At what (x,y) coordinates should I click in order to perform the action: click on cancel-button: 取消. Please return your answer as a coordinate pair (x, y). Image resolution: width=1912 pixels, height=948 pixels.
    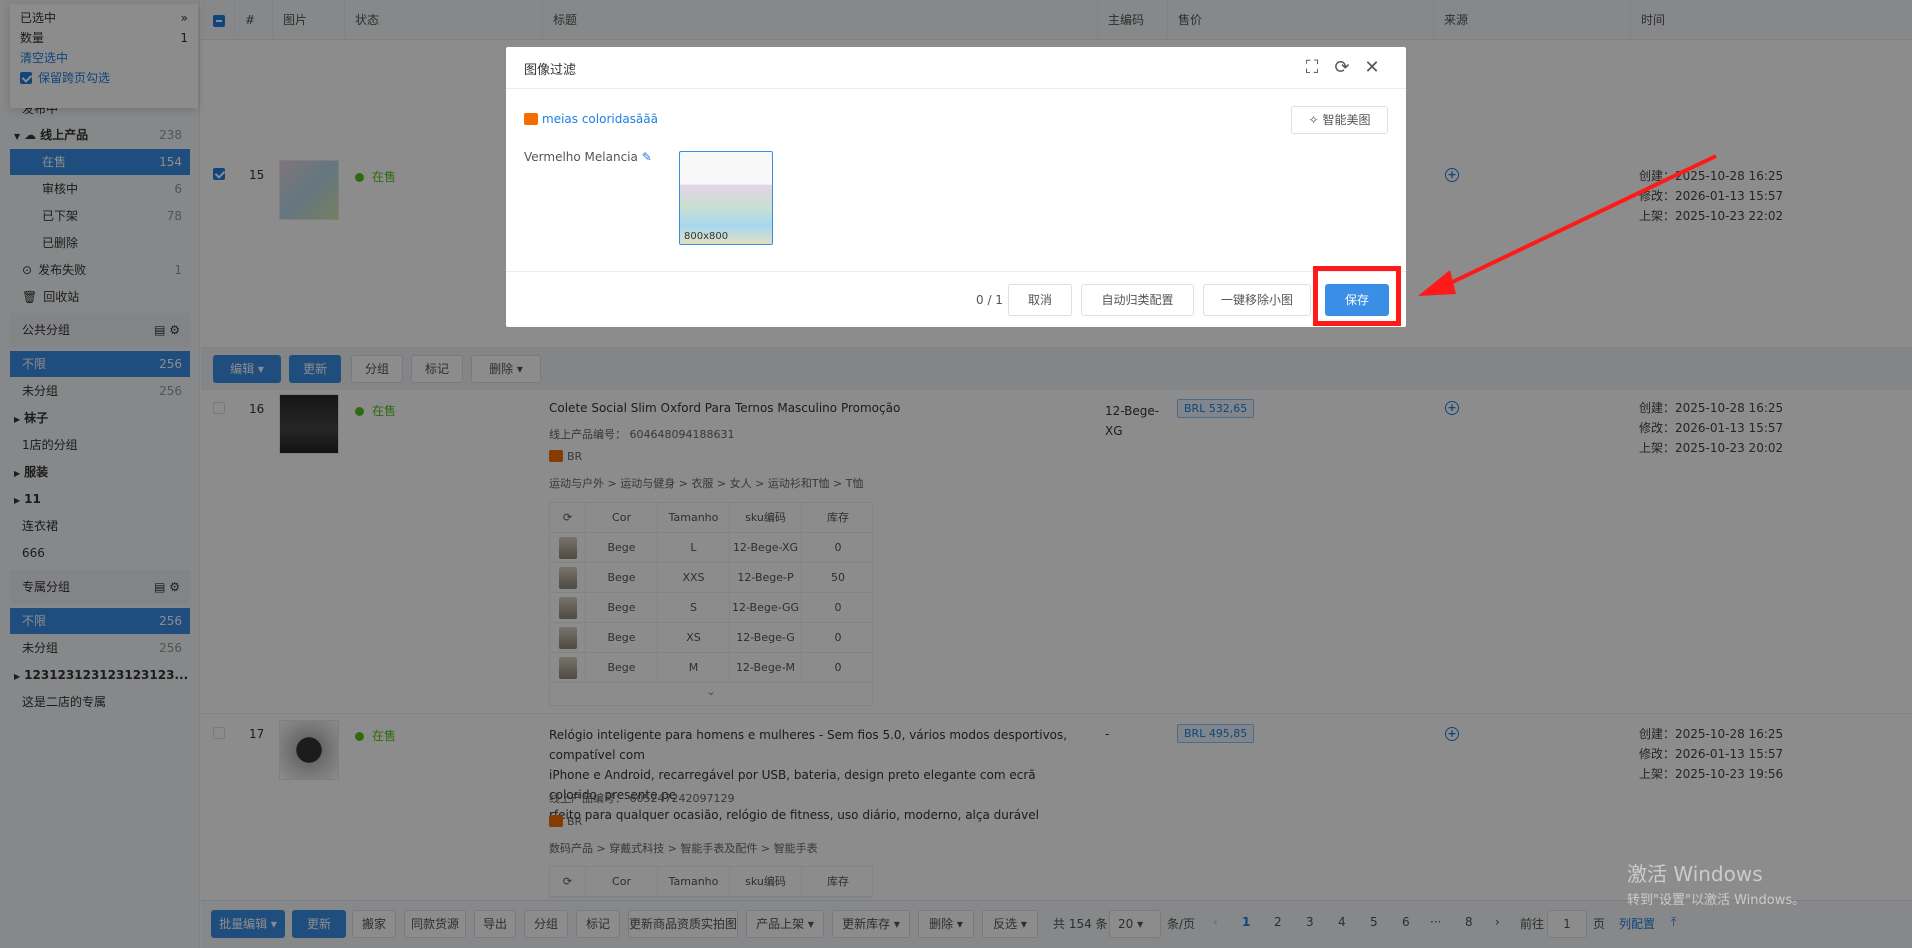
    Looking at the image, I should click on (1040, 300).